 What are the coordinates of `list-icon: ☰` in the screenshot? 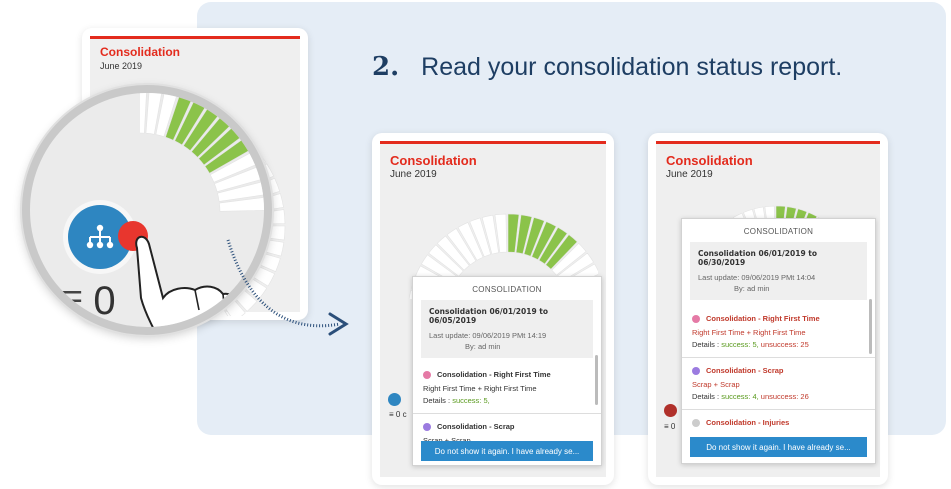 It's located at (72, 301).